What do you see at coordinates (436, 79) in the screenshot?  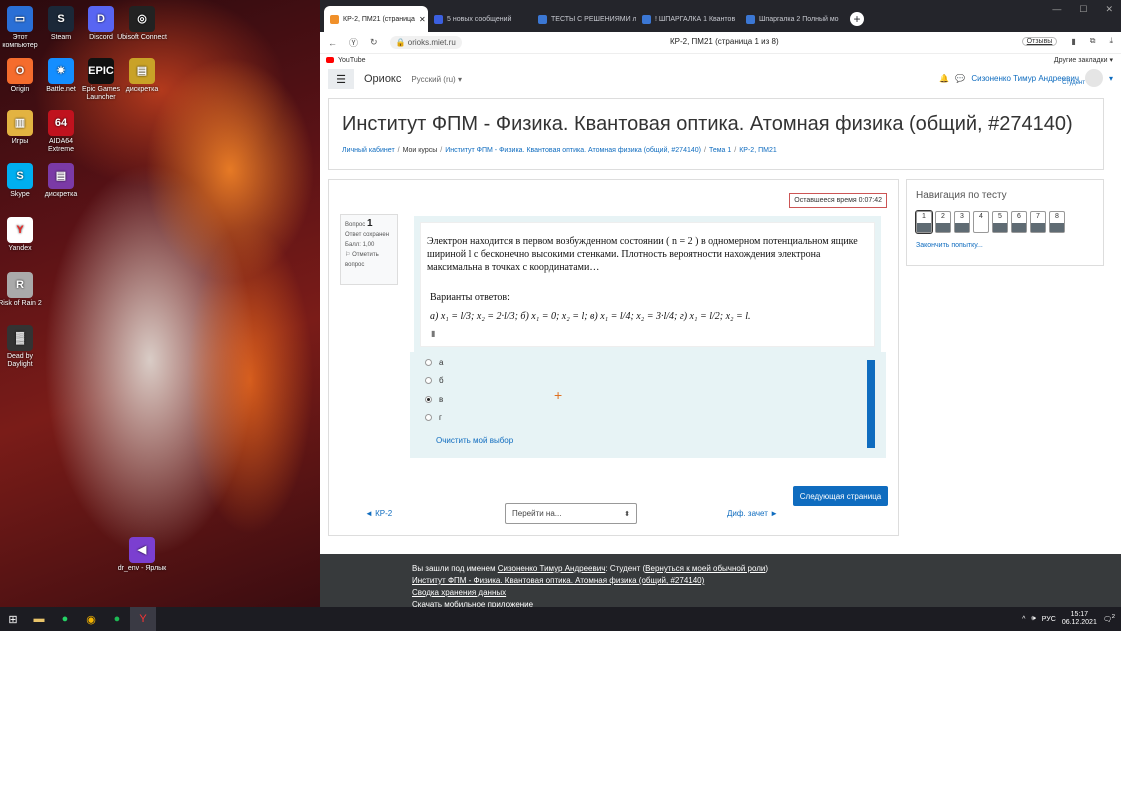 I see `language-menu: Русский (ru) ▾` at bounding box center [436, 79].